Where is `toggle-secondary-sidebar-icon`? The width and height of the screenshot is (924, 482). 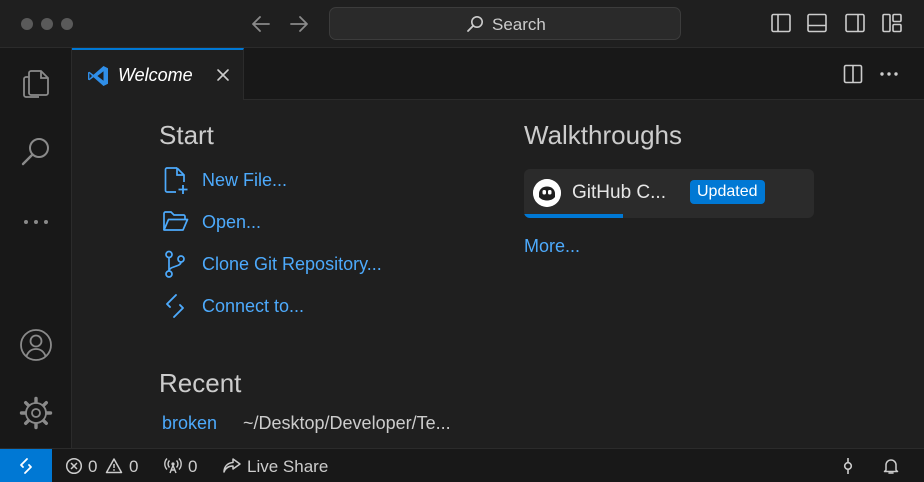
toggle-secondary-sidebar-icon is located at coordinates (855, 23).